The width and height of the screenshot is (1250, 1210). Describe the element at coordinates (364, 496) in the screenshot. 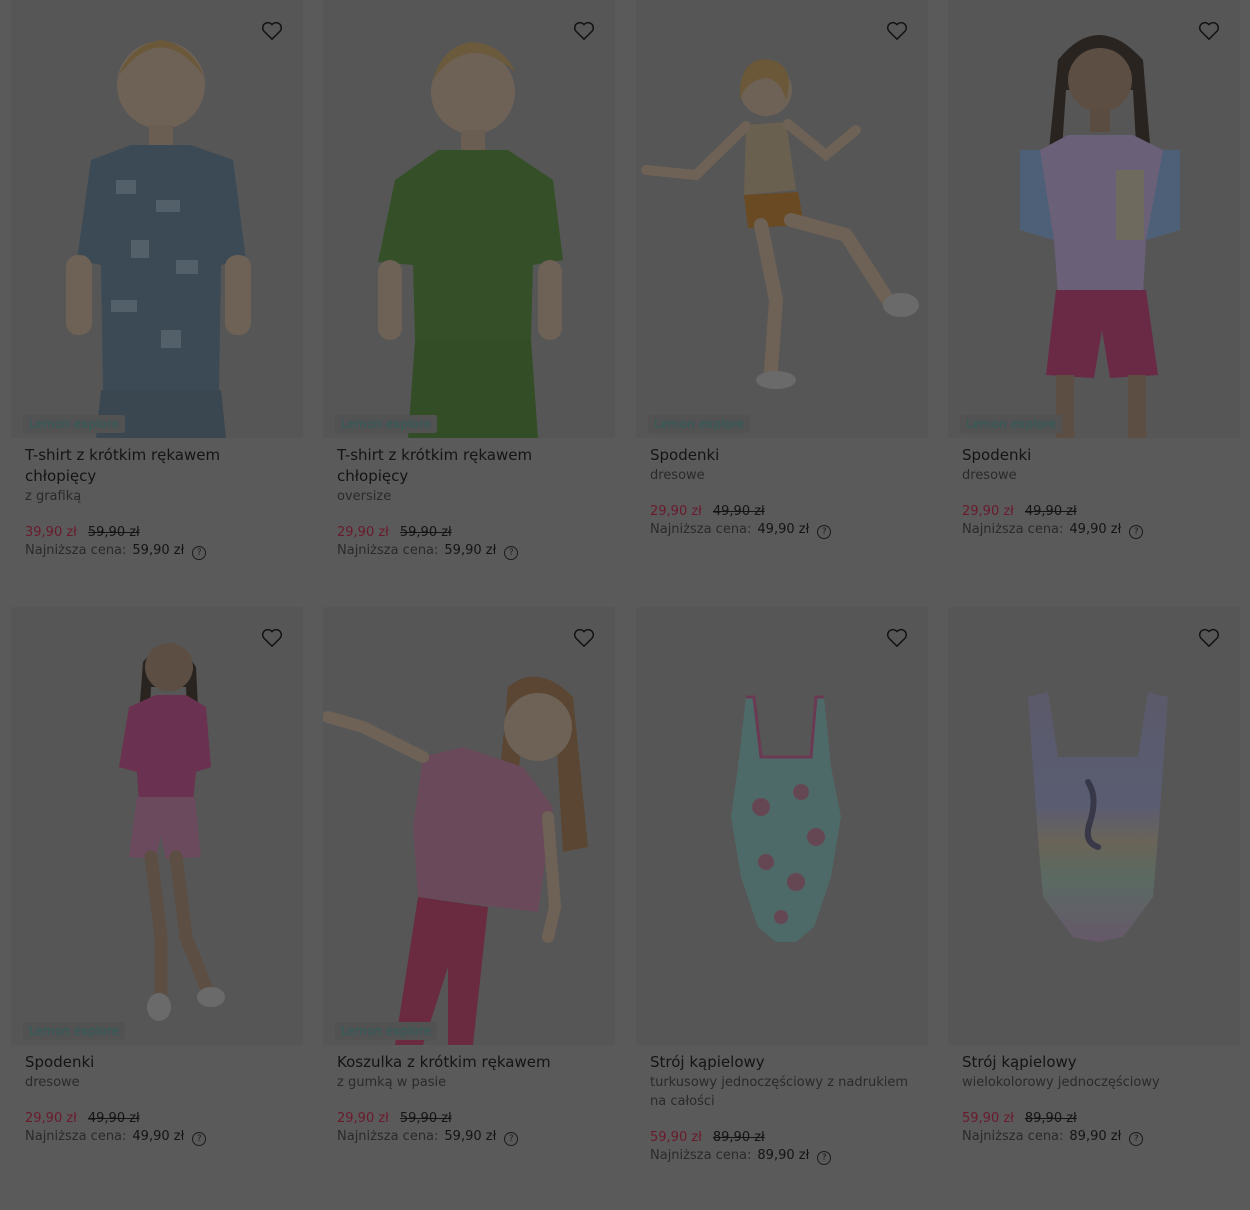

I see `product-subtitle: oversize` at that location.